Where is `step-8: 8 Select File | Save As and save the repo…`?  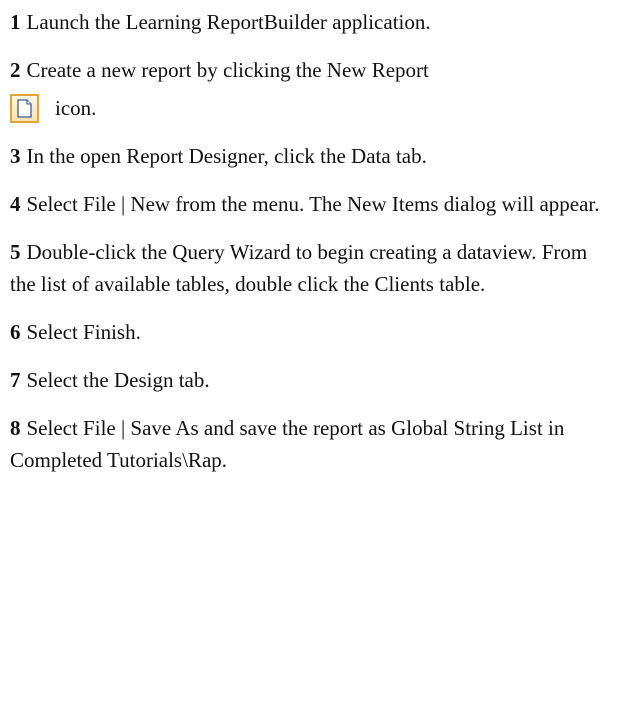
step-8: 8 Select File | Save As and save the repo… is located at coordinates (313, 444).